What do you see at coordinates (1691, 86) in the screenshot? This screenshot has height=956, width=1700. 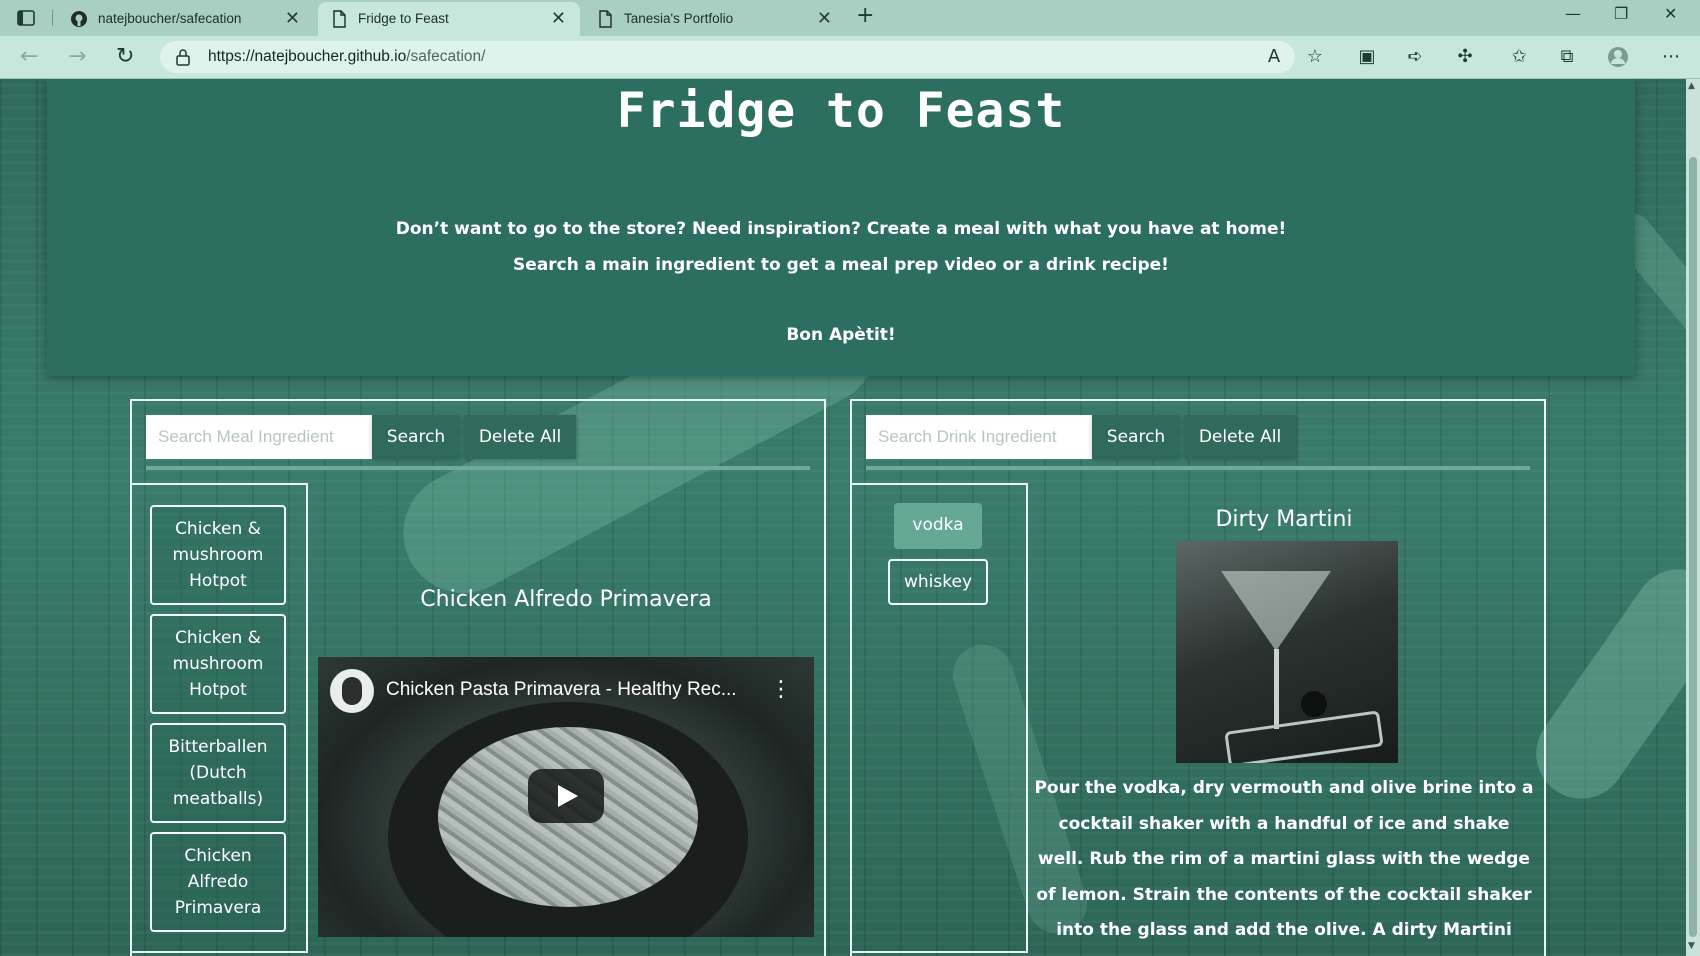 I see `scroll-up-icon: ▲` at bounding box center [1691, 86].